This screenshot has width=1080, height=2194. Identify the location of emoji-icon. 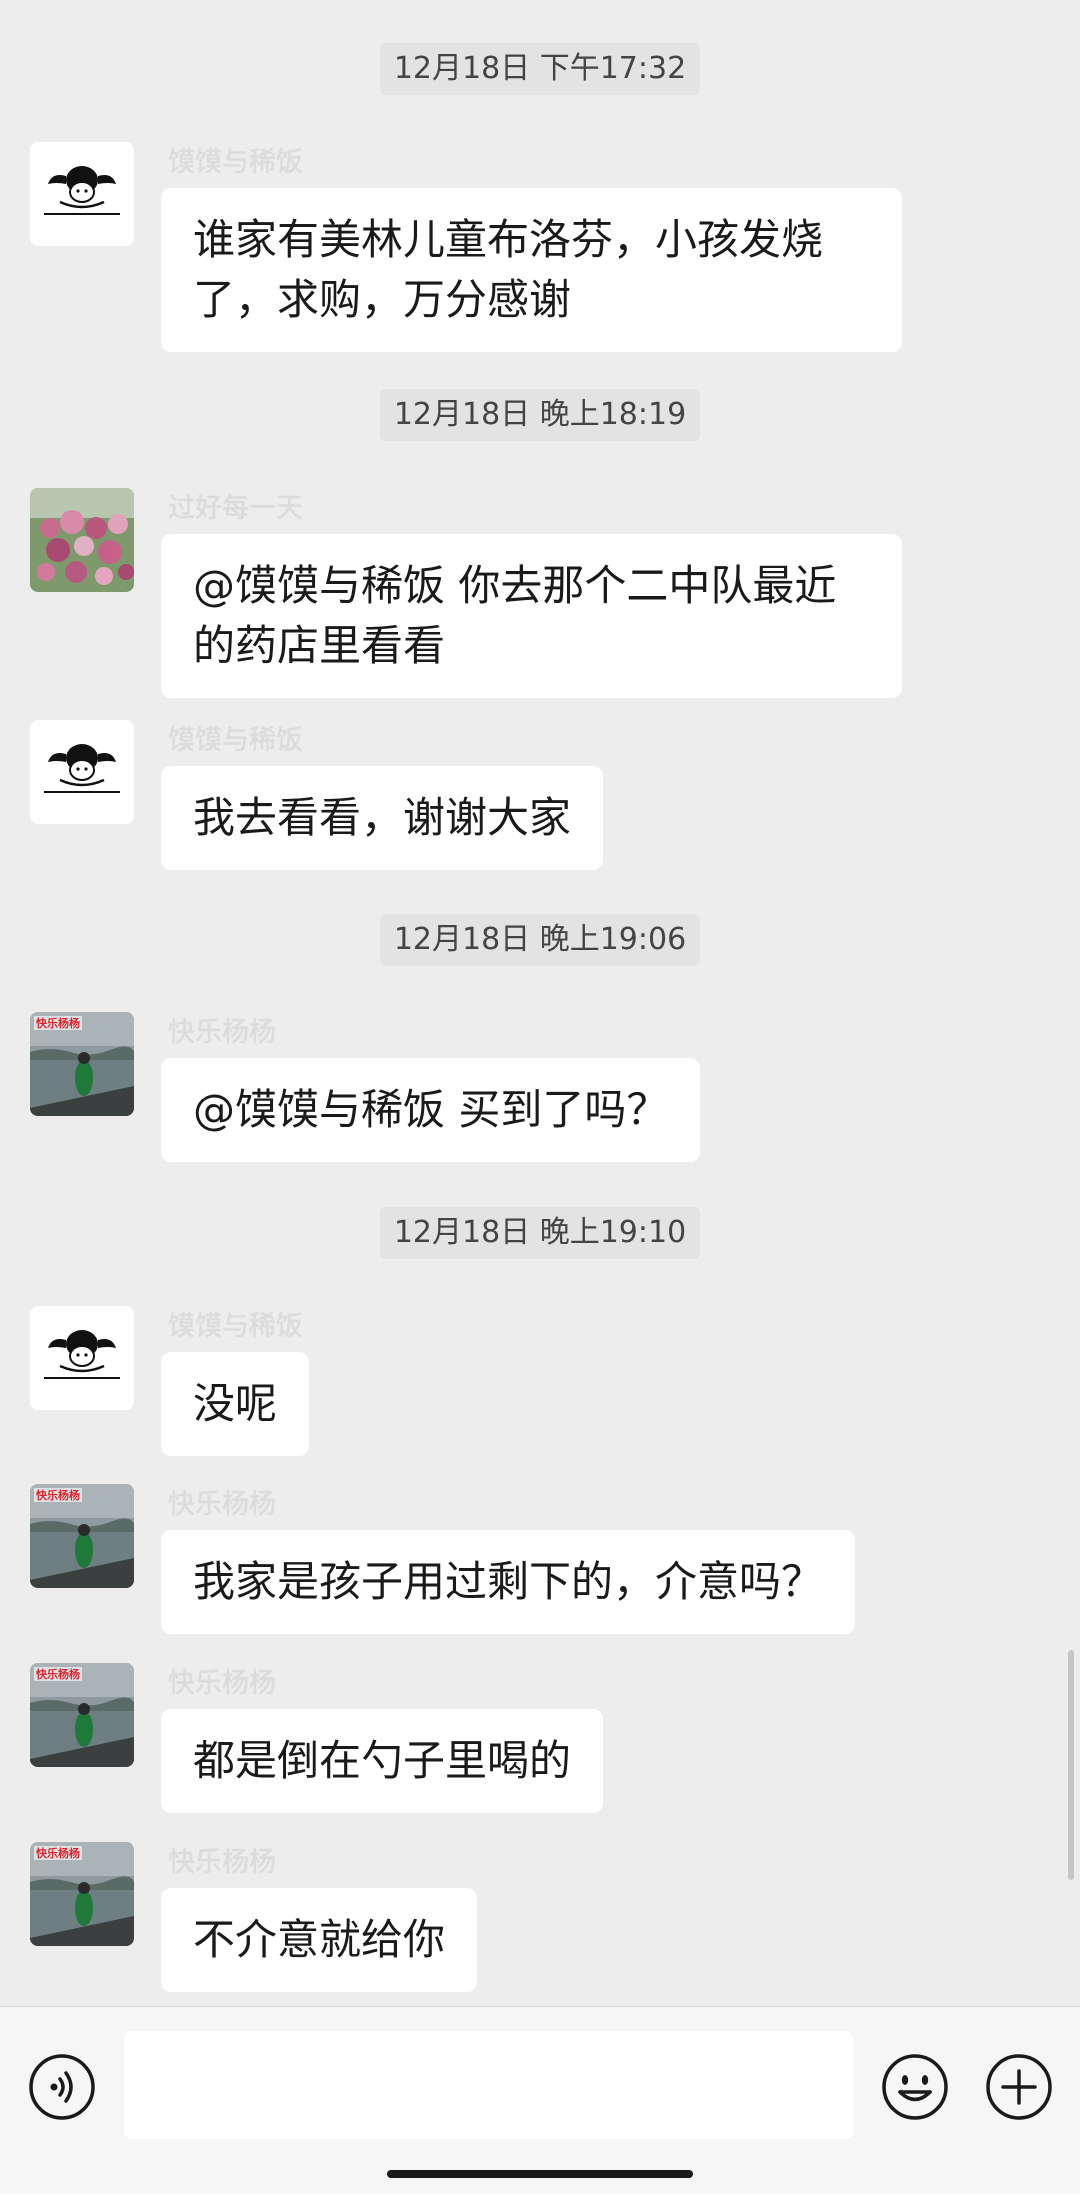
(915, 2087).